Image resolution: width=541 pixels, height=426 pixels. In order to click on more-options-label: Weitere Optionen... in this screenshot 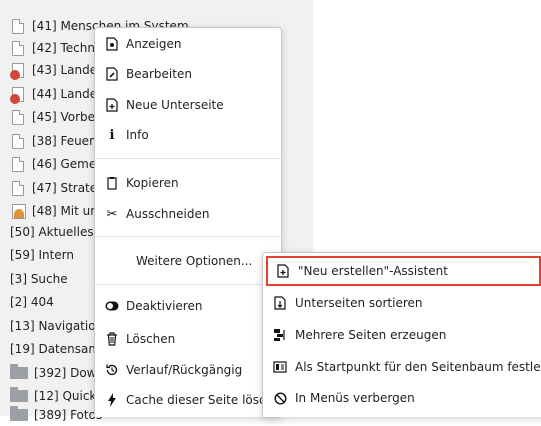, I will do `click(194, 261)`.